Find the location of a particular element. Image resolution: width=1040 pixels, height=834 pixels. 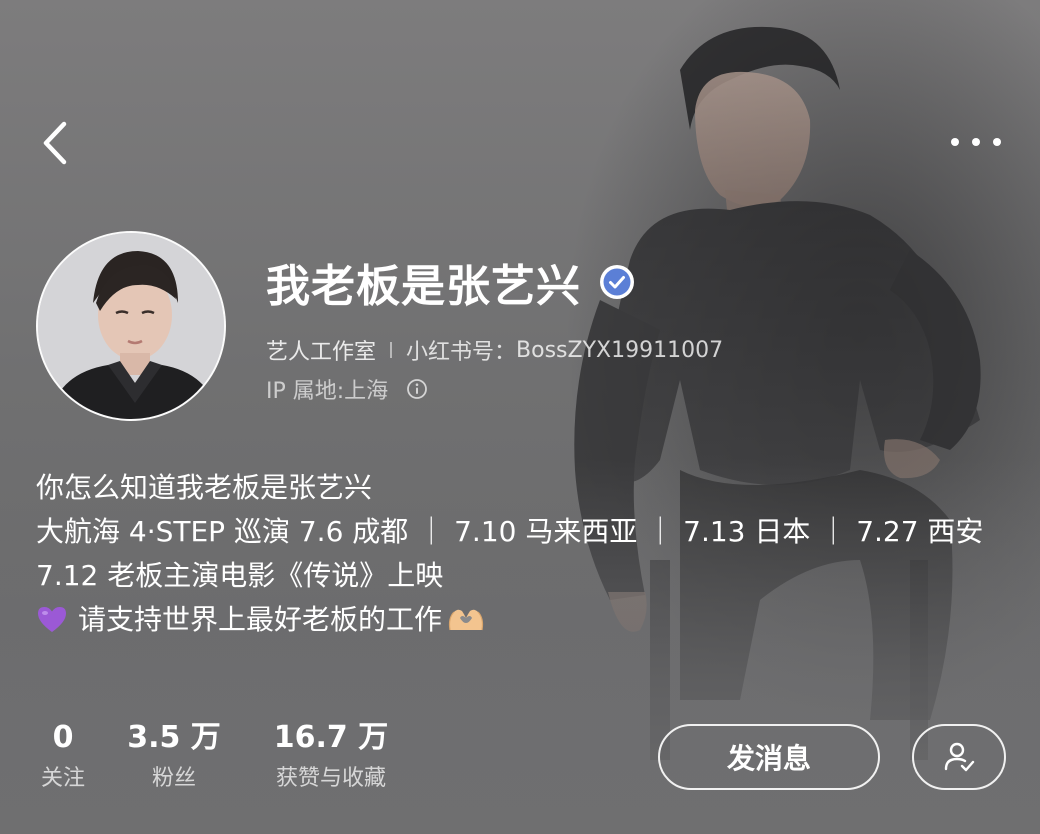

account-id-label: 小红书号： is located at coordinates (461, 352).